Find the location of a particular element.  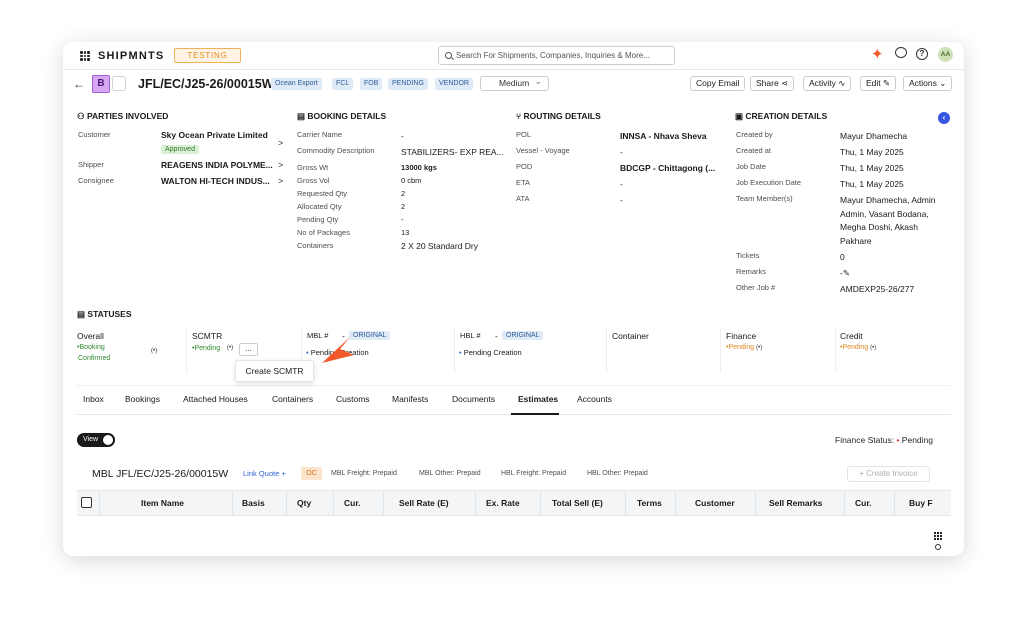

link-quote-button: Link Quote + is located at coordinates (264, 473).